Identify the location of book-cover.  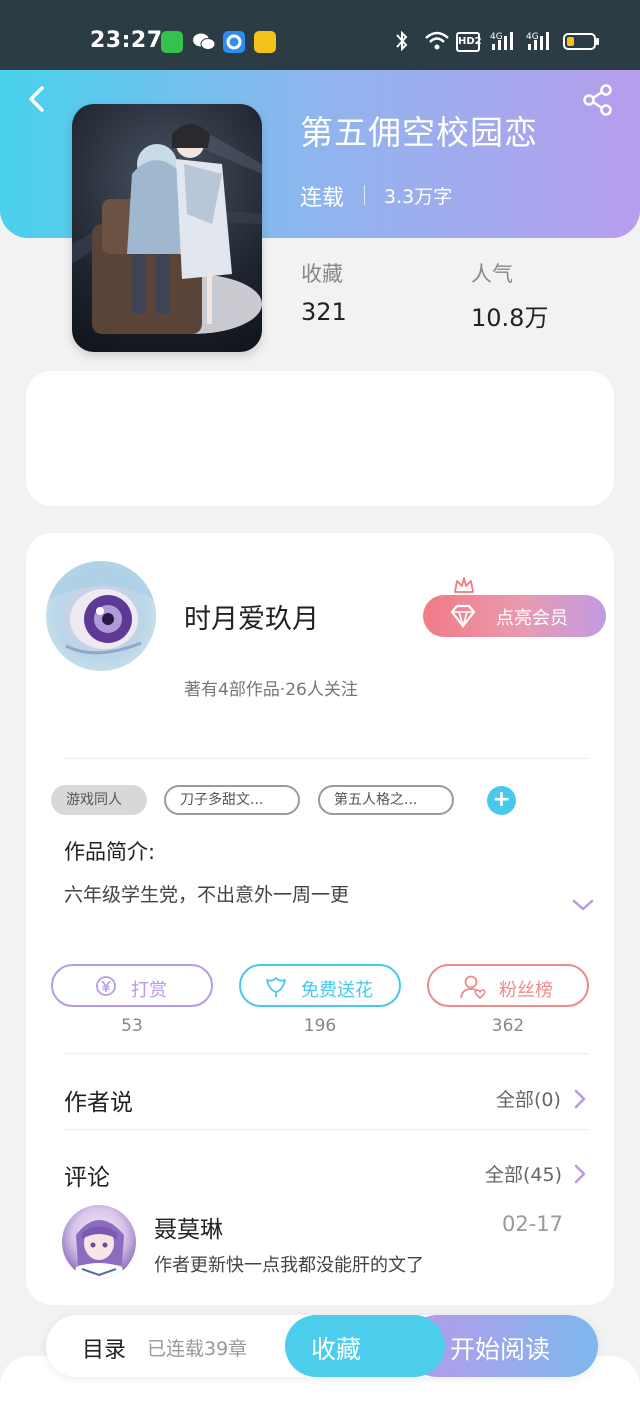
(167, 228).